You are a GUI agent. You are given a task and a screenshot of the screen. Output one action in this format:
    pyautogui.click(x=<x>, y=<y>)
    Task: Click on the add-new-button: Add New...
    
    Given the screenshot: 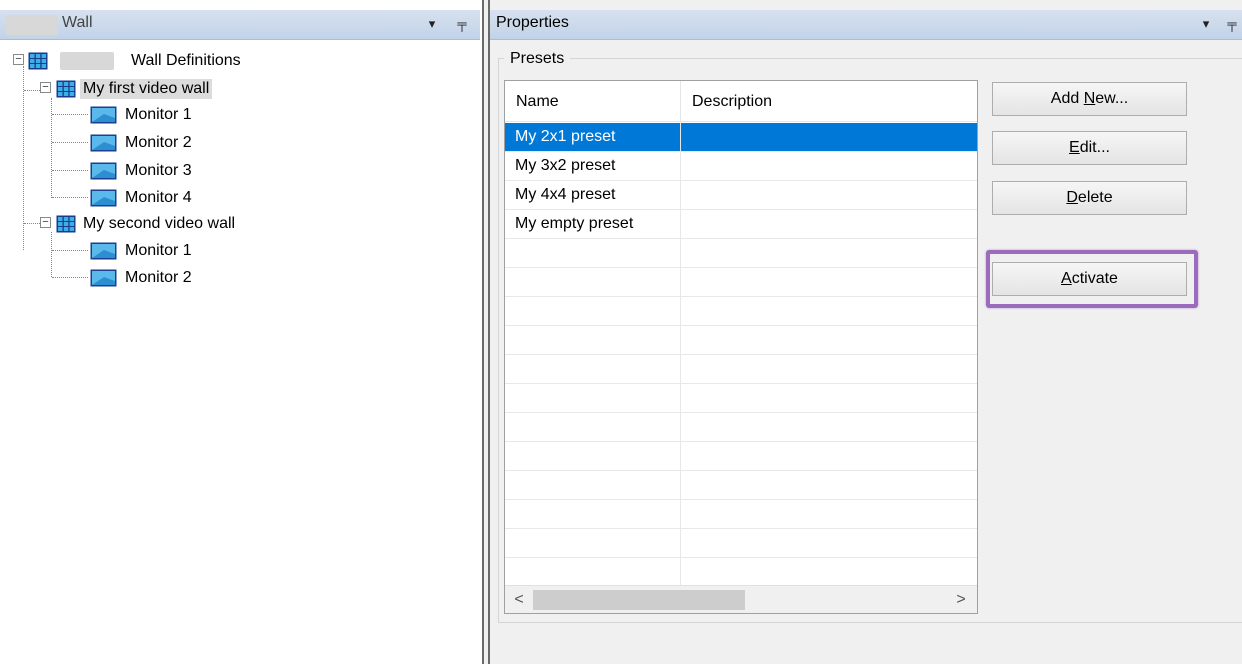 What is the action you would take?
    pyautogui.click(x=1089, y=99)
    